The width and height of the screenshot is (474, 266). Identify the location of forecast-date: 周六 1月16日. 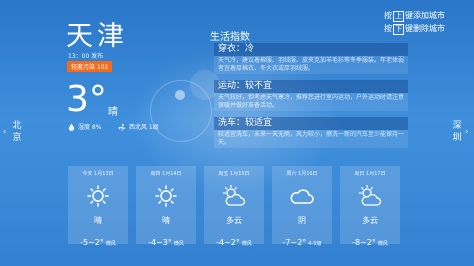
(302, 174).